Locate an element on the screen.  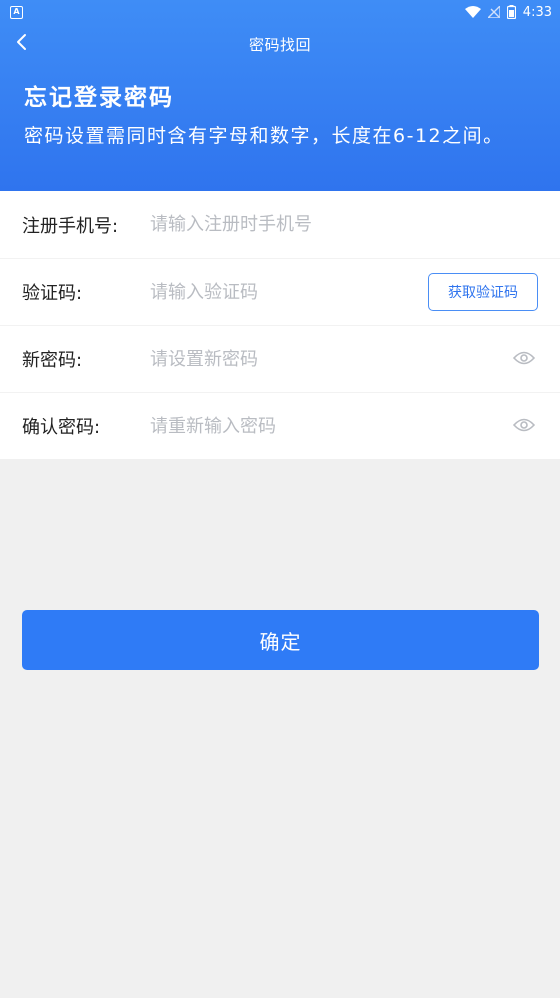
back-button is located at coordinates (22, 44).